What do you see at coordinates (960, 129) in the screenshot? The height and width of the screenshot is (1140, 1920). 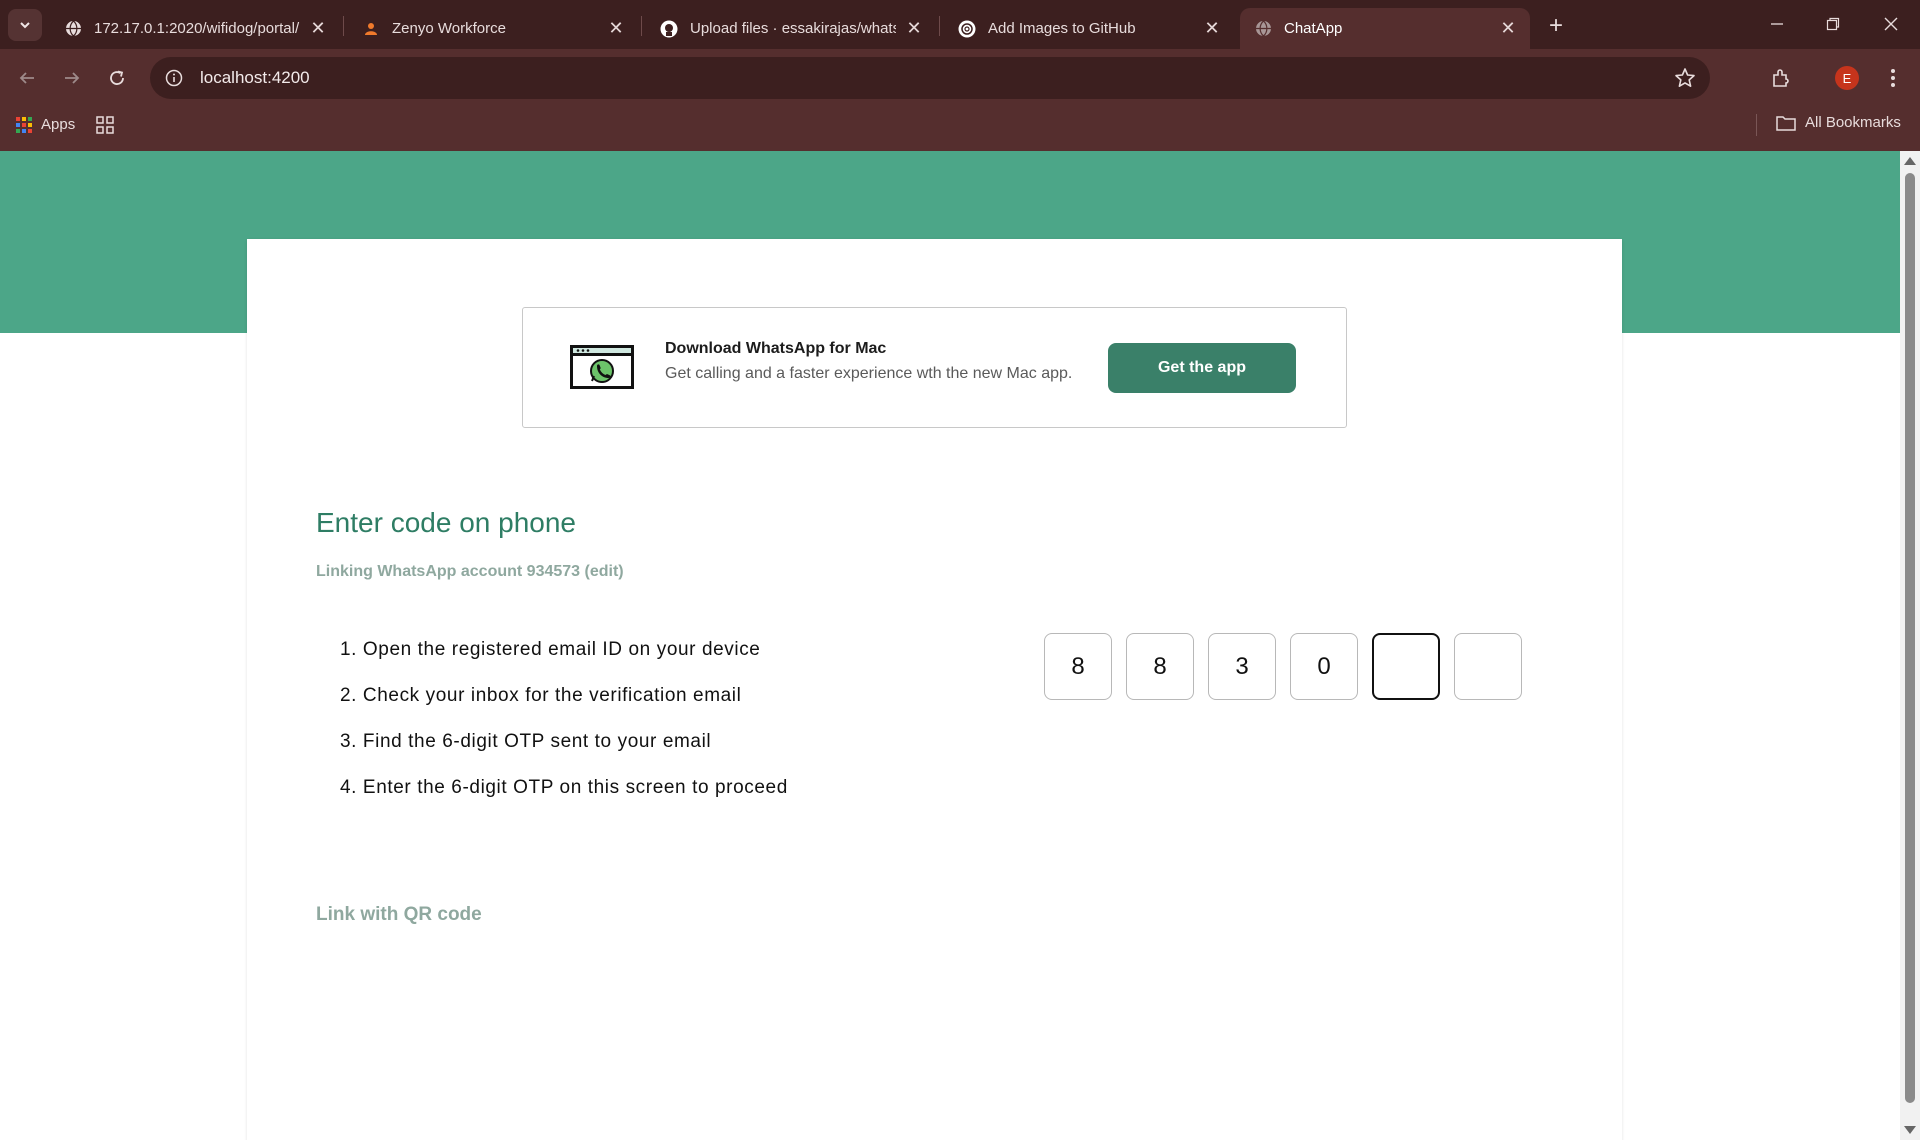 I see `bookmarks-bar` at bounding box center [960, 129].